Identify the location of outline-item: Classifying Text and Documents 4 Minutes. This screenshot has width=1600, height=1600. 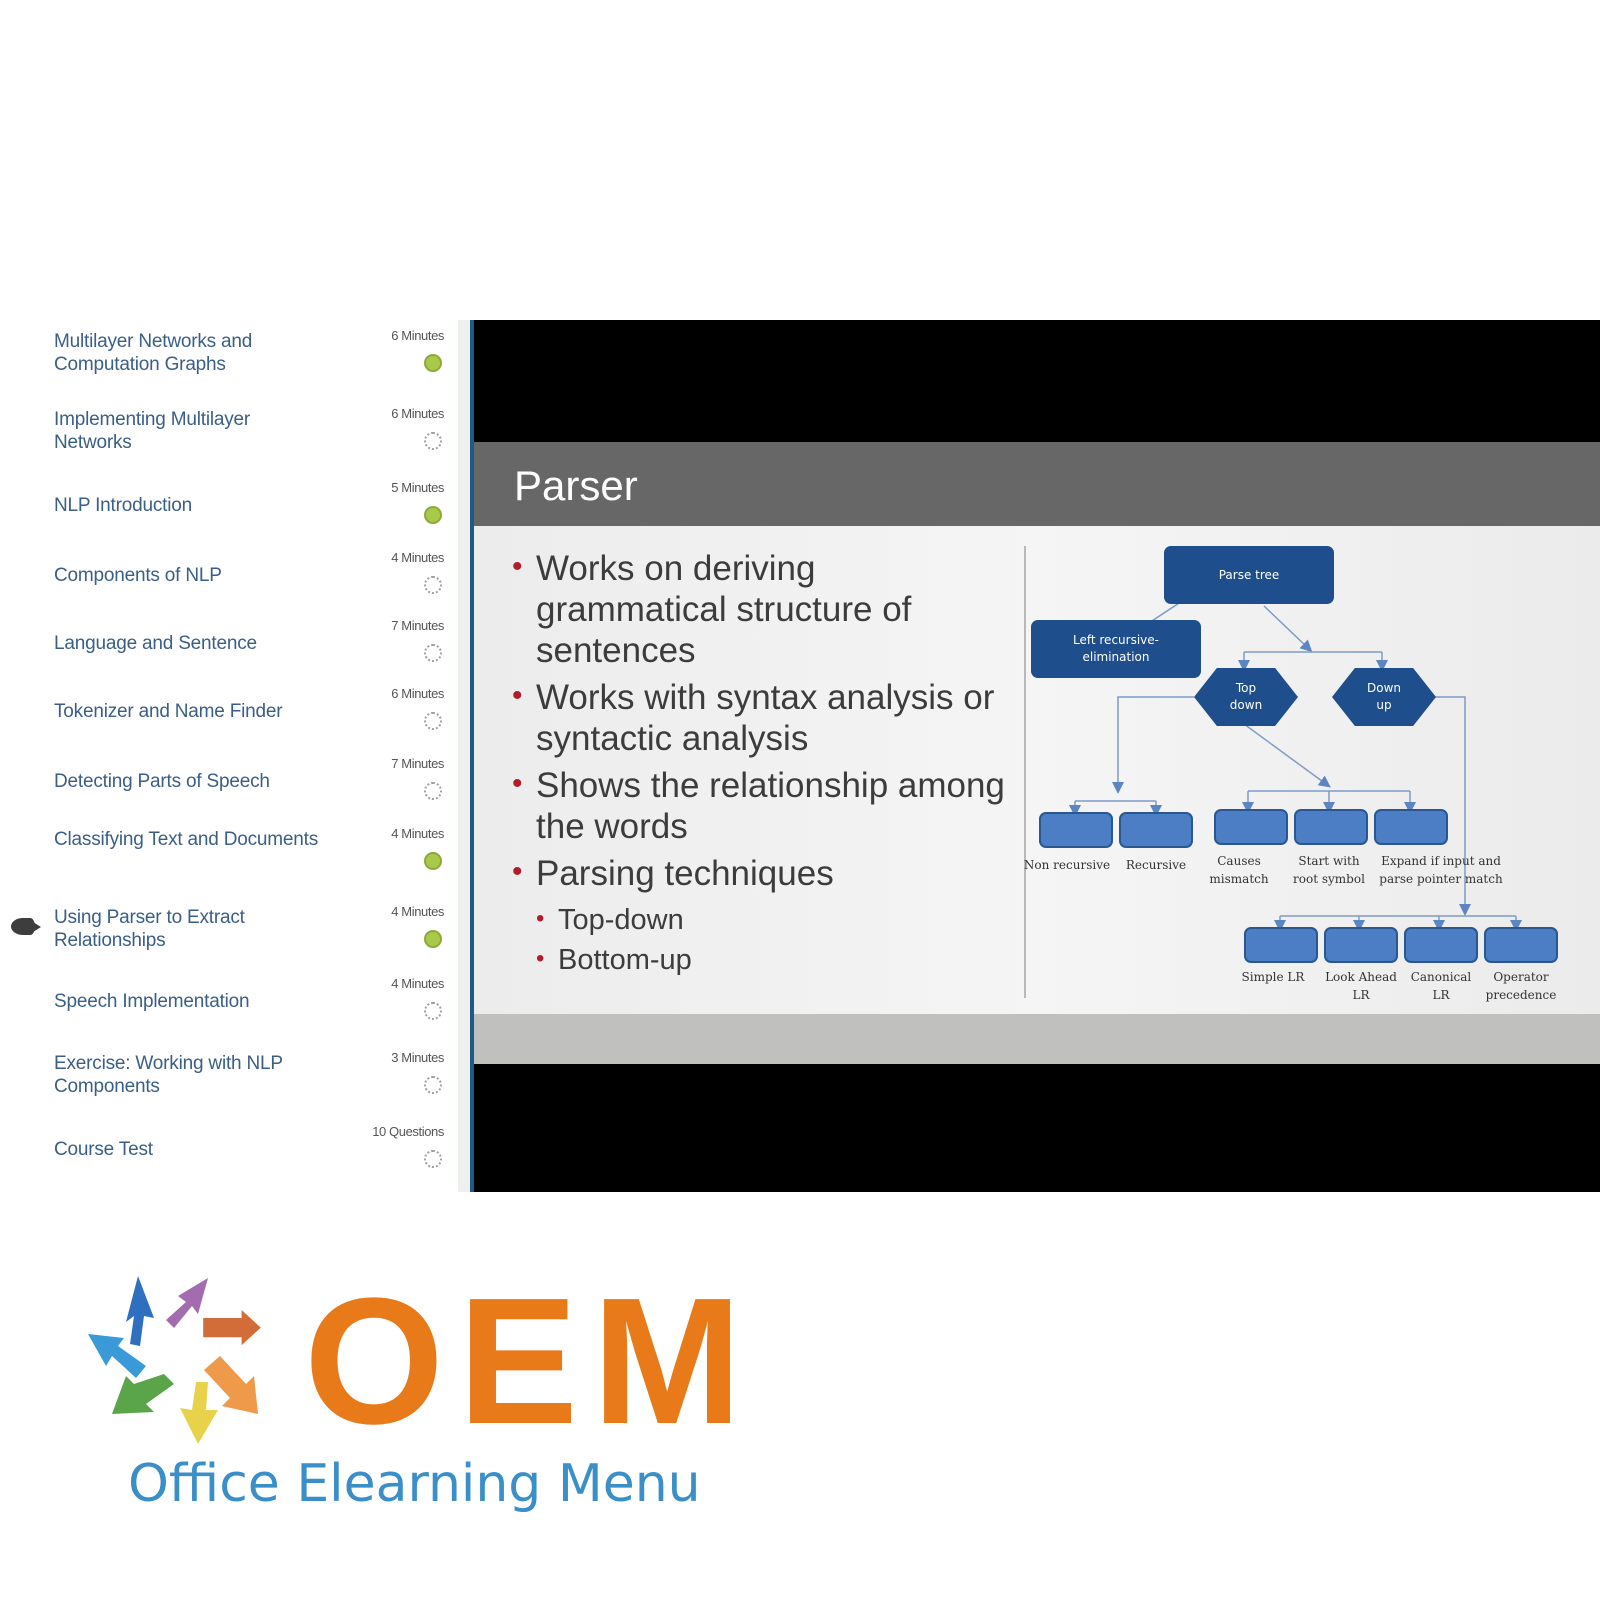
(225, 861).